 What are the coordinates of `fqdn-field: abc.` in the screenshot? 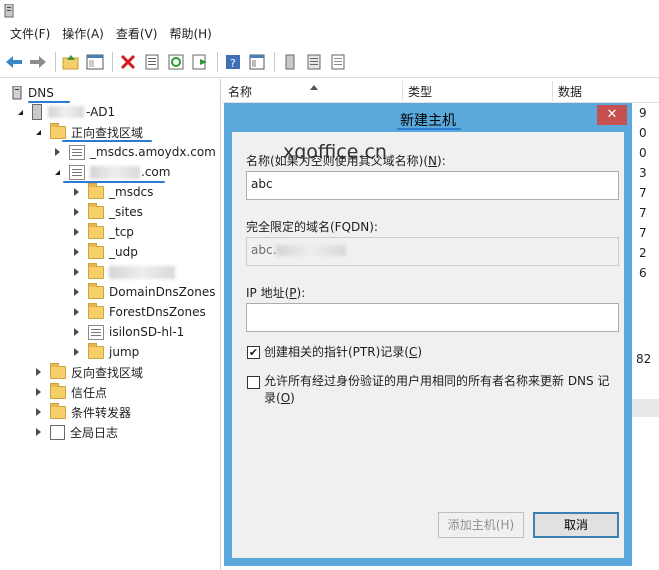 It's located at (432, 251).